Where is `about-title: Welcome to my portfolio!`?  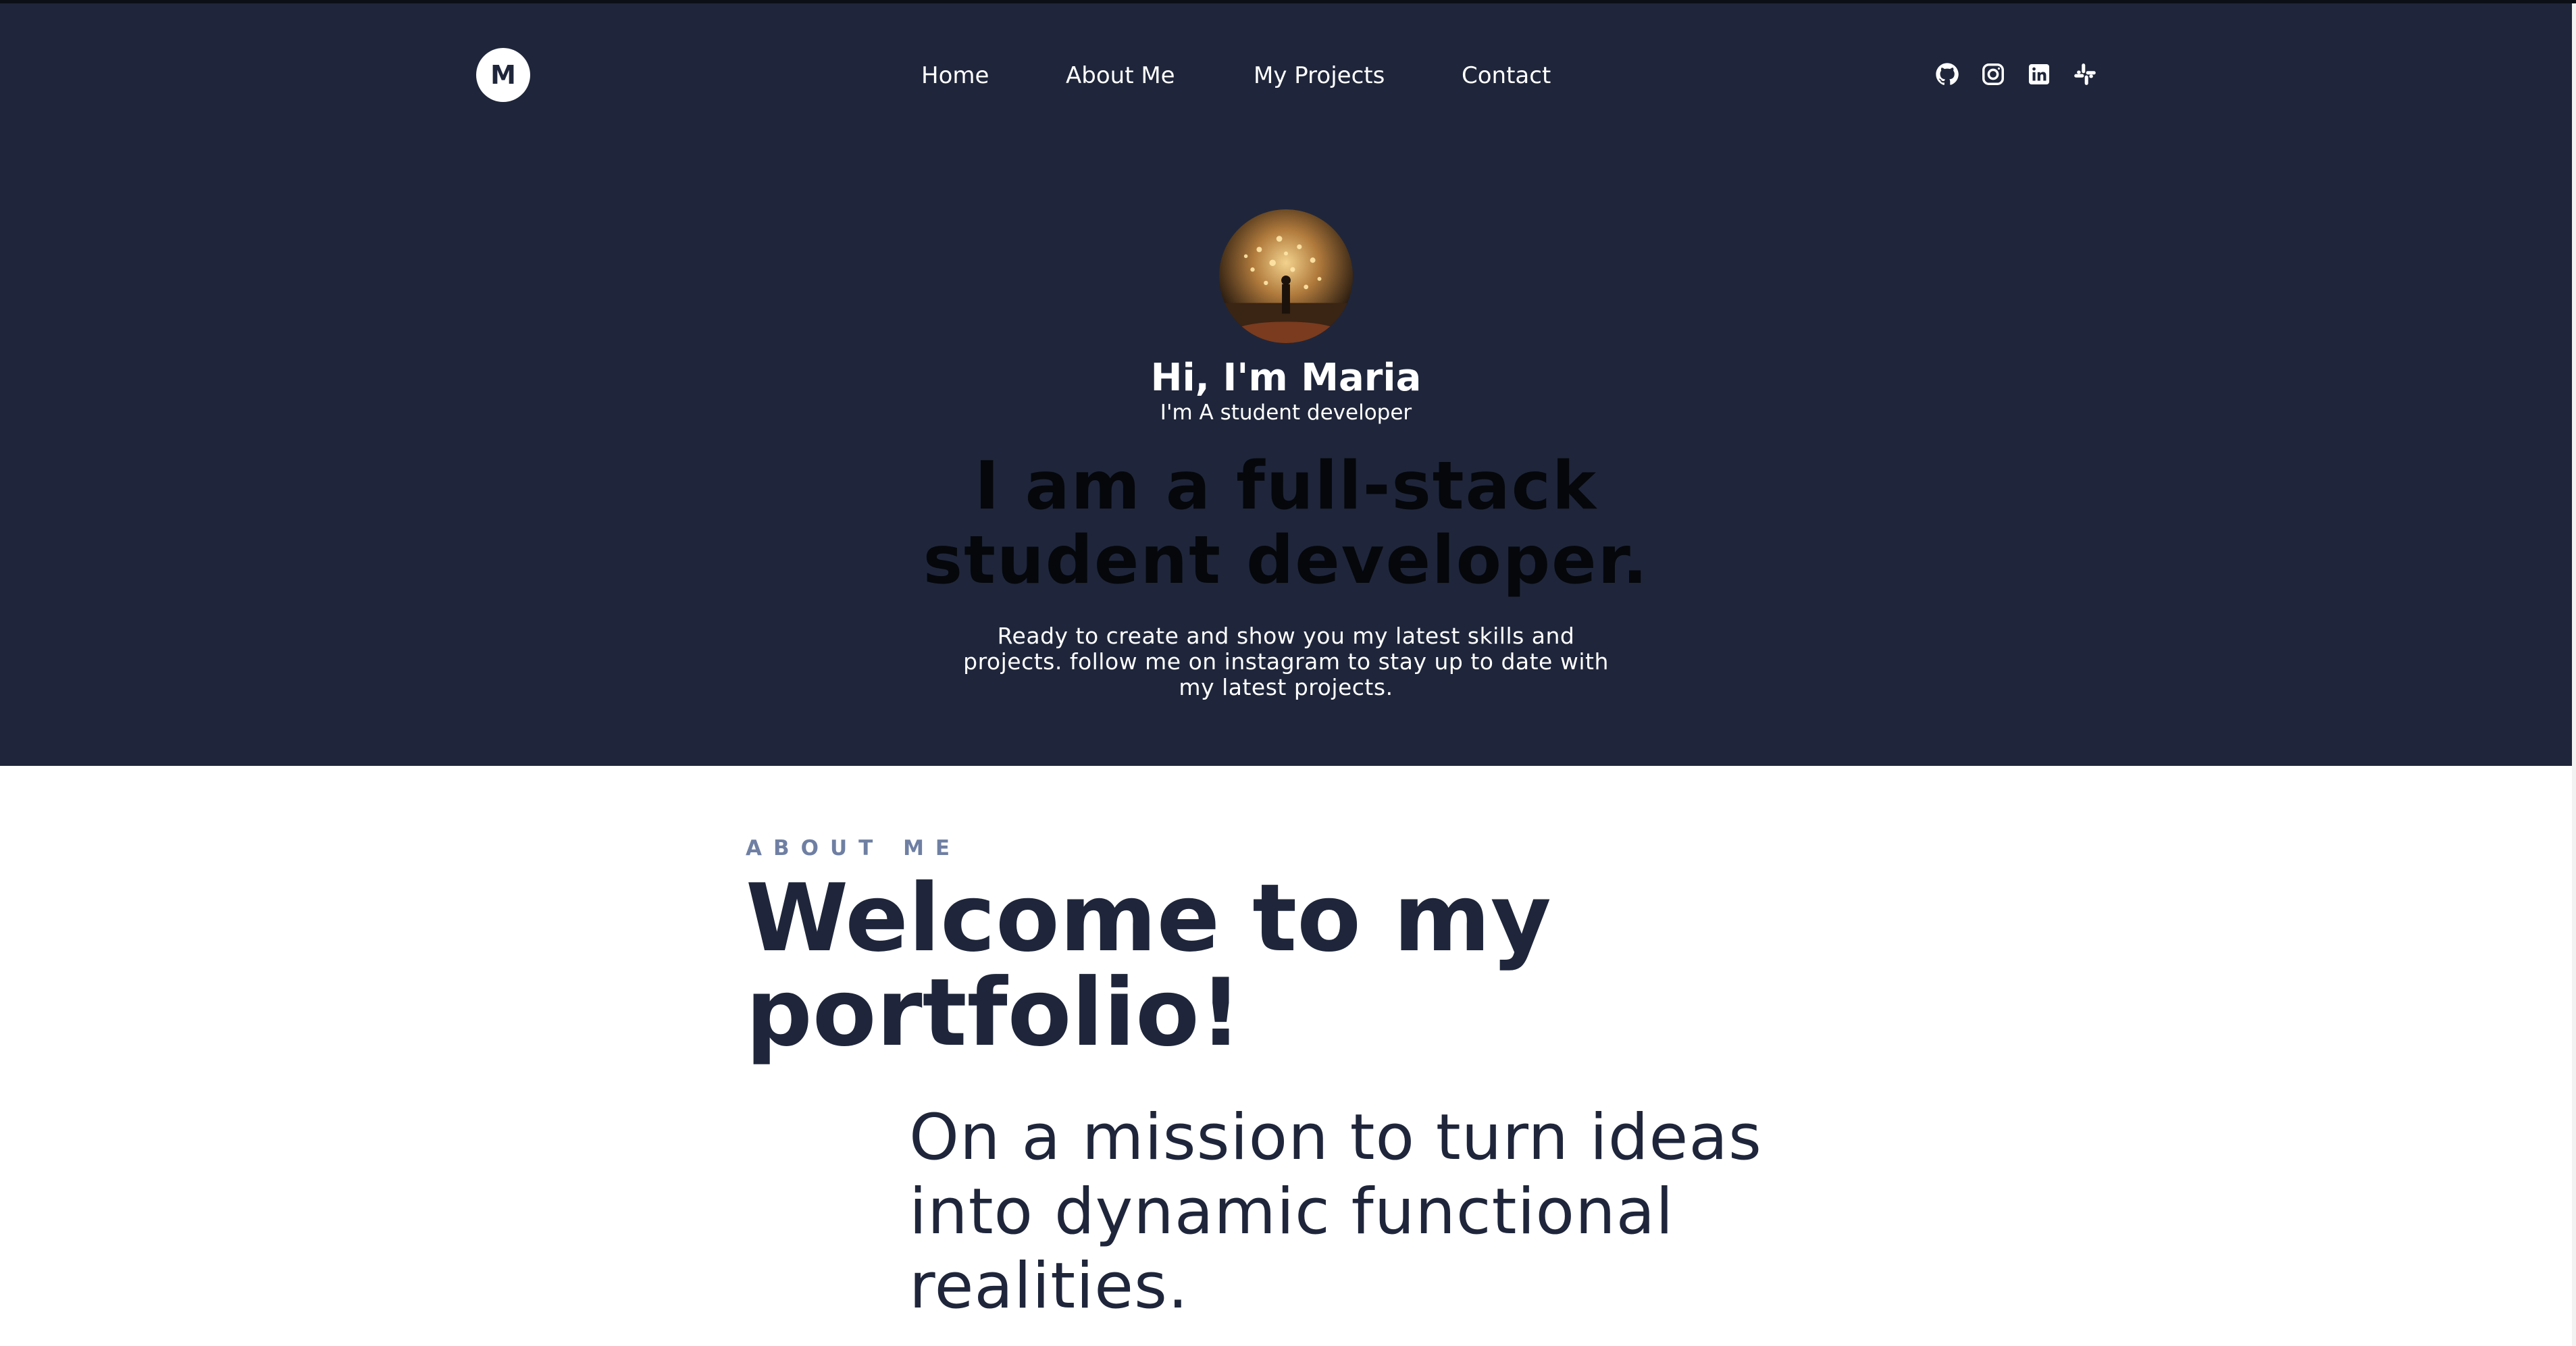 about-title: Welcome to my portfolio! is located at coordinates (1148, 965).